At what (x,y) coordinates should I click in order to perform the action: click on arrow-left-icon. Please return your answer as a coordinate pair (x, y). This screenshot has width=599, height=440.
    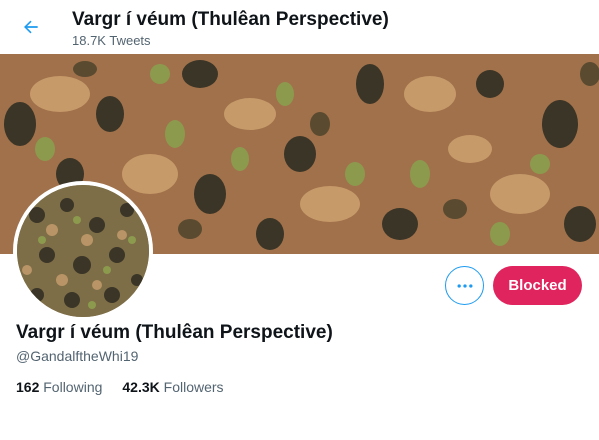
    Looking at the image, I should click on (31, 27).